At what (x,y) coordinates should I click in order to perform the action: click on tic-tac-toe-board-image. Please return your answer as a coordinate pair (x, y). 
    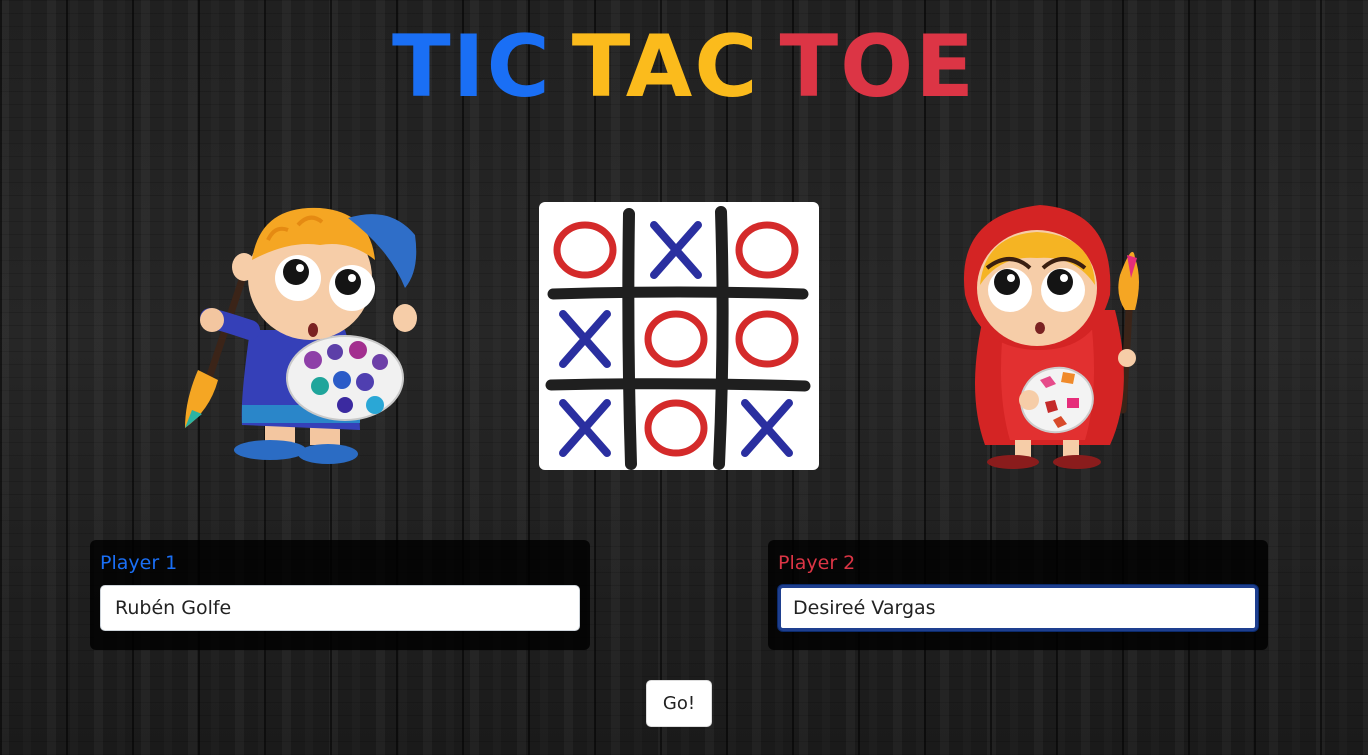
    Looking at the image, I should click on (679, 336).